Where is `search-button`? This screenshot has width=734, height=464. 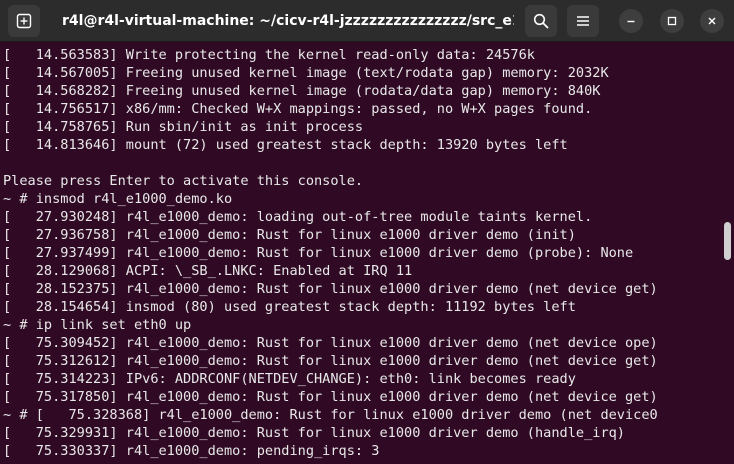 search-button is located at coordinates (541, 21).